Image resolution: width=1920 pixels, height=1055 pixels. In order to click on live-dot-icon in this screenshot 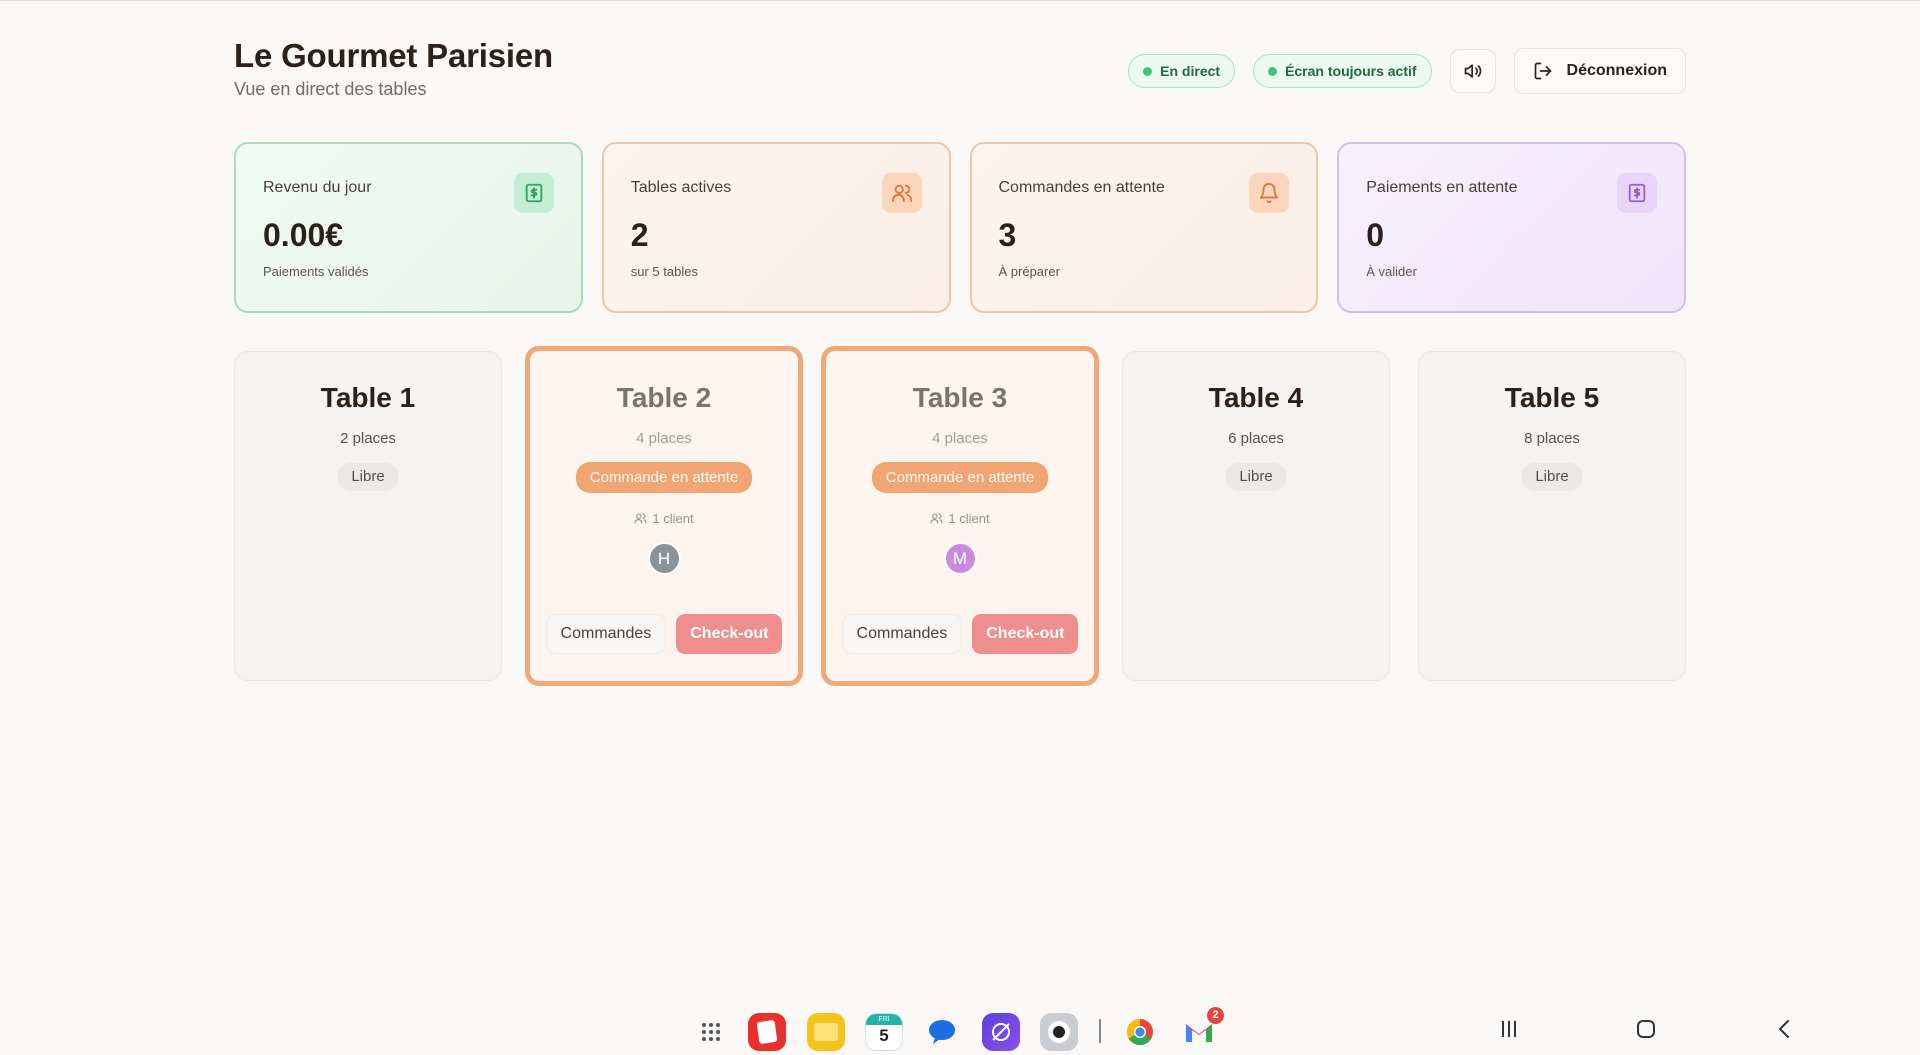, I will do `click(1148, 71)`.